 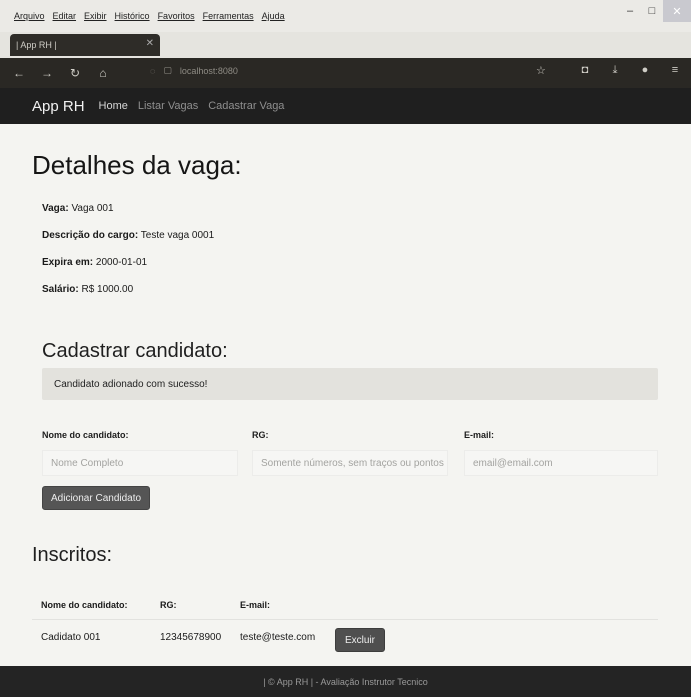 What do you see at coordinates (228, 16) in the screenshot?
I see `menu-ferramentas: Ferramentas` at bounding box center [228, 16].